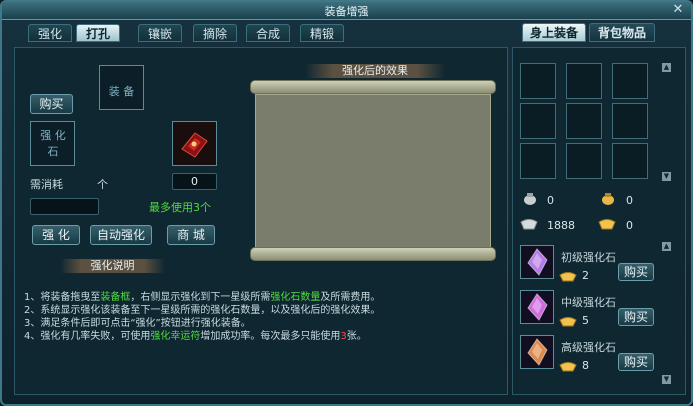  Describe the element at coordinates (530, 199) in the screenshot. I see `silver-bag-icon` at that location.